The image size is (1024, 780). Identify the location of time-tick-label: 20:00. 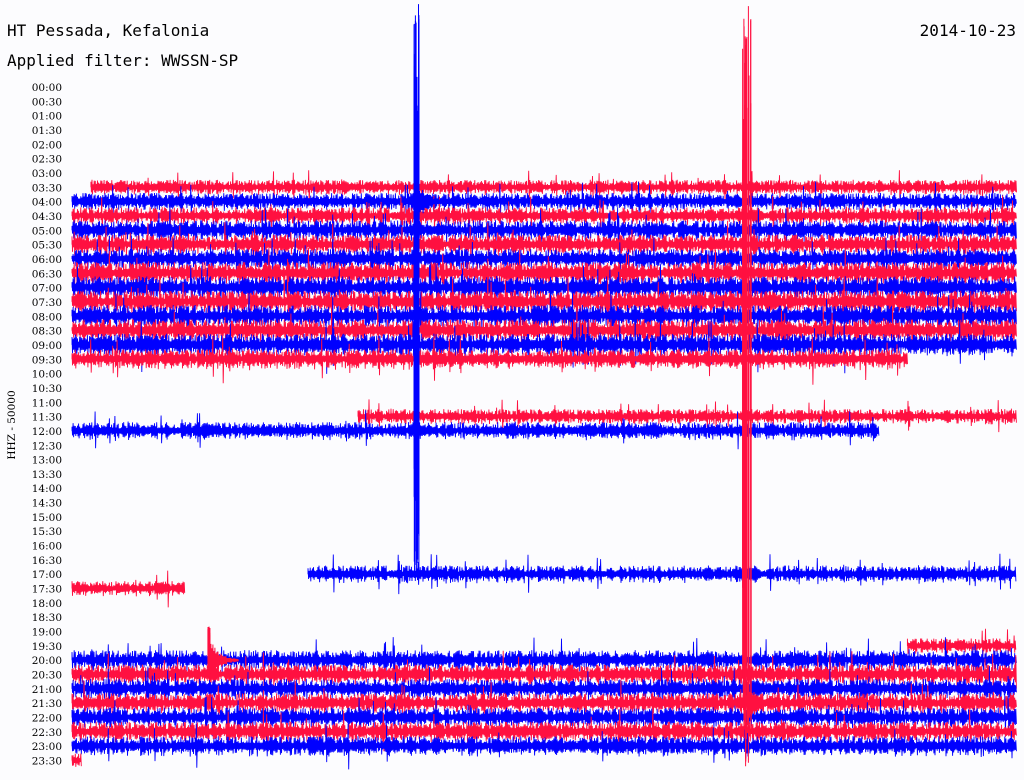
(47, 661).